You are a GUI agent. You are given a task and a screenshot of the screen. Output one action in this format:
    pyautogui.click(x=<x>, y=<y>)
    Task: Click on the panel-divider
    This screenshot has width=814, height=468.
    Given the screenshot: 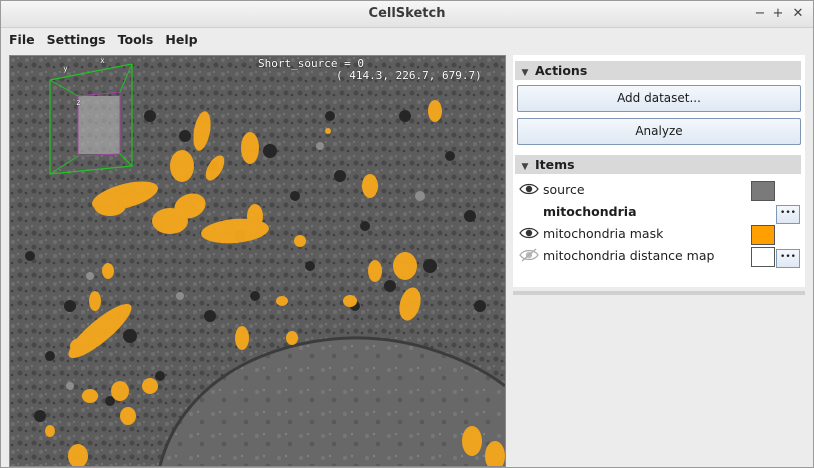 What is the action you would take?
    pyautogui.click(x=659, y=293)
    